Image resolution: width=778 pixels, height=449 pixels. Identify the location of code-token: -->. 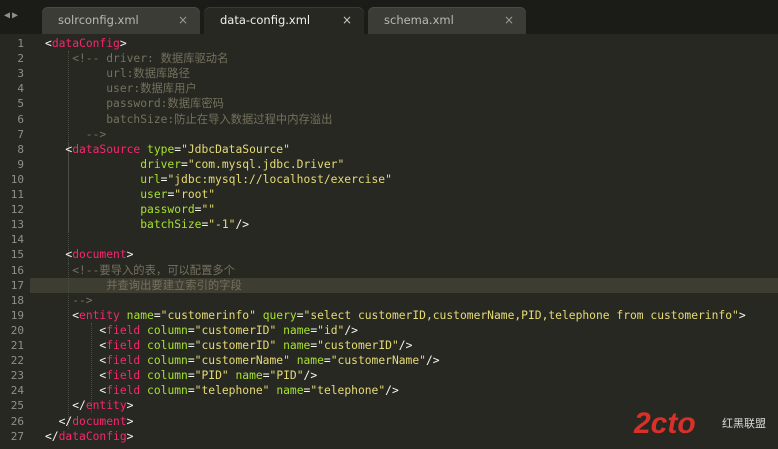
(76, 134).